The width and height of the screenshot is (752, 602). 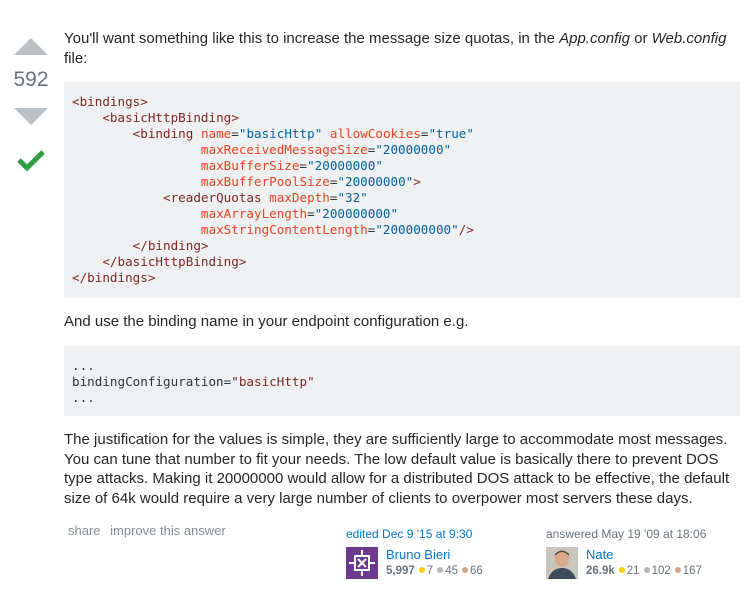 I want to click on edited-timestamp: edited Dec 9 '15 at 9:30, so click(x=409, y=534).